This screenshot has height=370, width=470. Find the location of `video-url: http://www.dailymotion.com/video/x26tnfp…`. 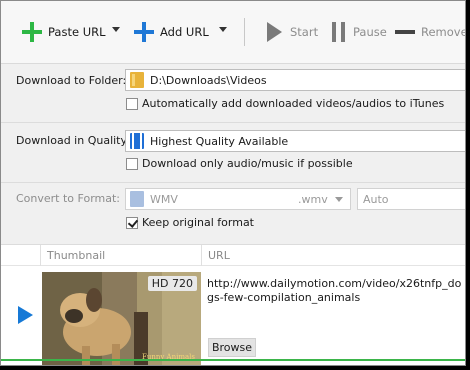

video-url: http://www.dailymotion.com/video/x26tnfp… is located at coordinates (334, 290).